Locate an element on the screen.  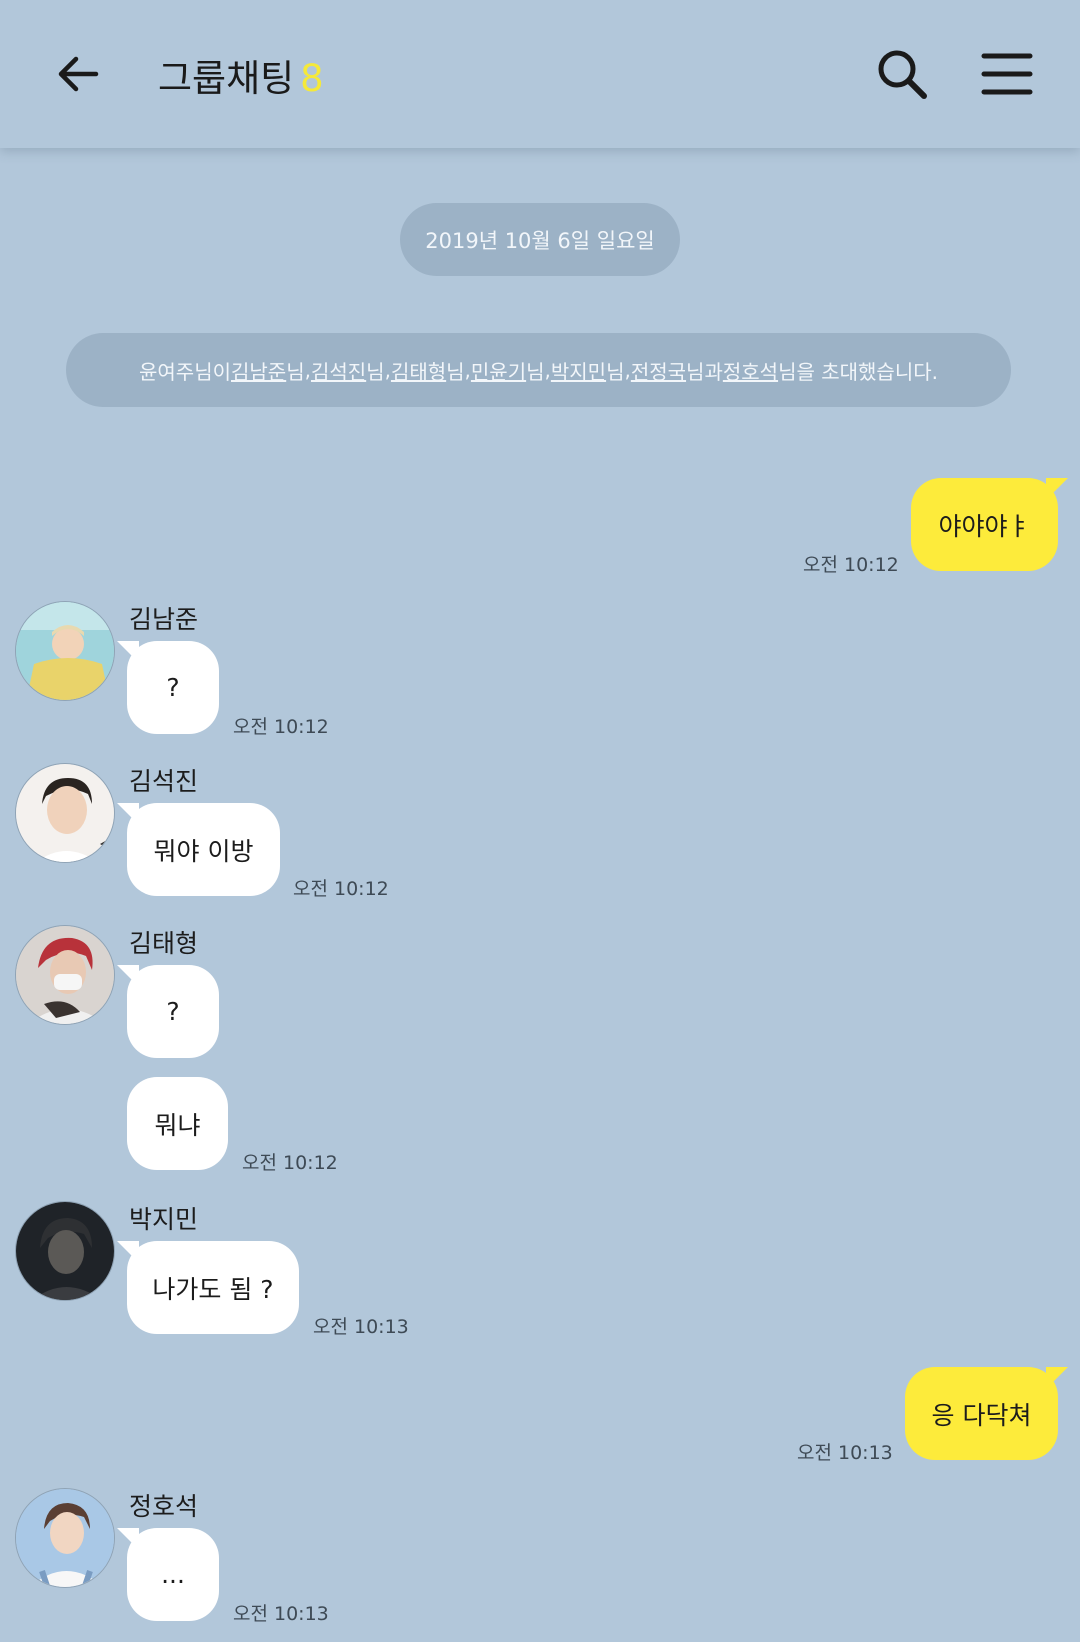
back-button is located at coordinates (78, 74).